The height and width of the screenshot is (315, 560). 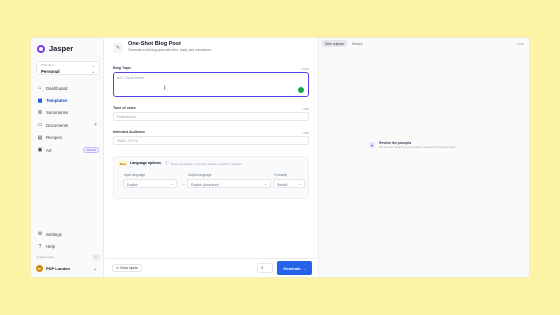 I want to click on sidebar-item-label: Settings, so click(x=54, y=234).